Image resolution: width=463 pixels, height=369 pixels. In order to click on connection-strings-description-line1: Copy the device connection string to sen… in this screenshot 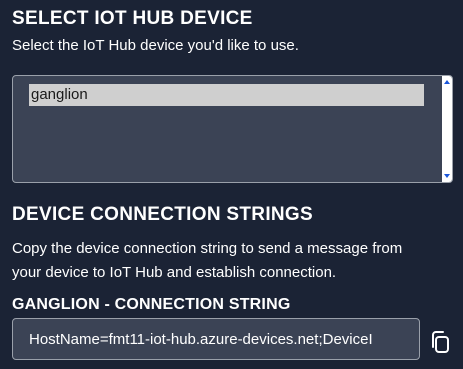, I will do `click(207, 248)`.